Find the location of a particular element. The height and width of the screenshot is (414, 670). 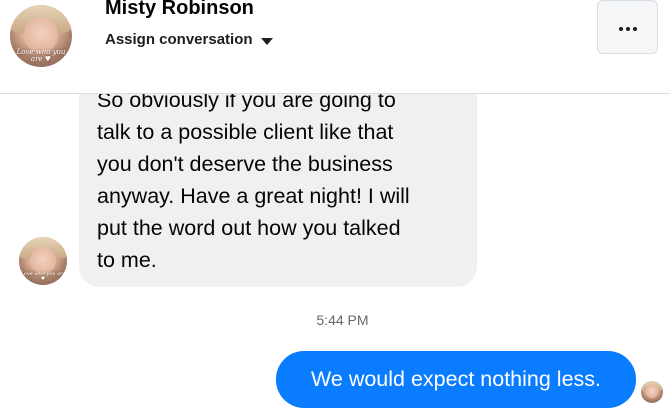

read-receipt-avatar is located at coordinates (652, 392).